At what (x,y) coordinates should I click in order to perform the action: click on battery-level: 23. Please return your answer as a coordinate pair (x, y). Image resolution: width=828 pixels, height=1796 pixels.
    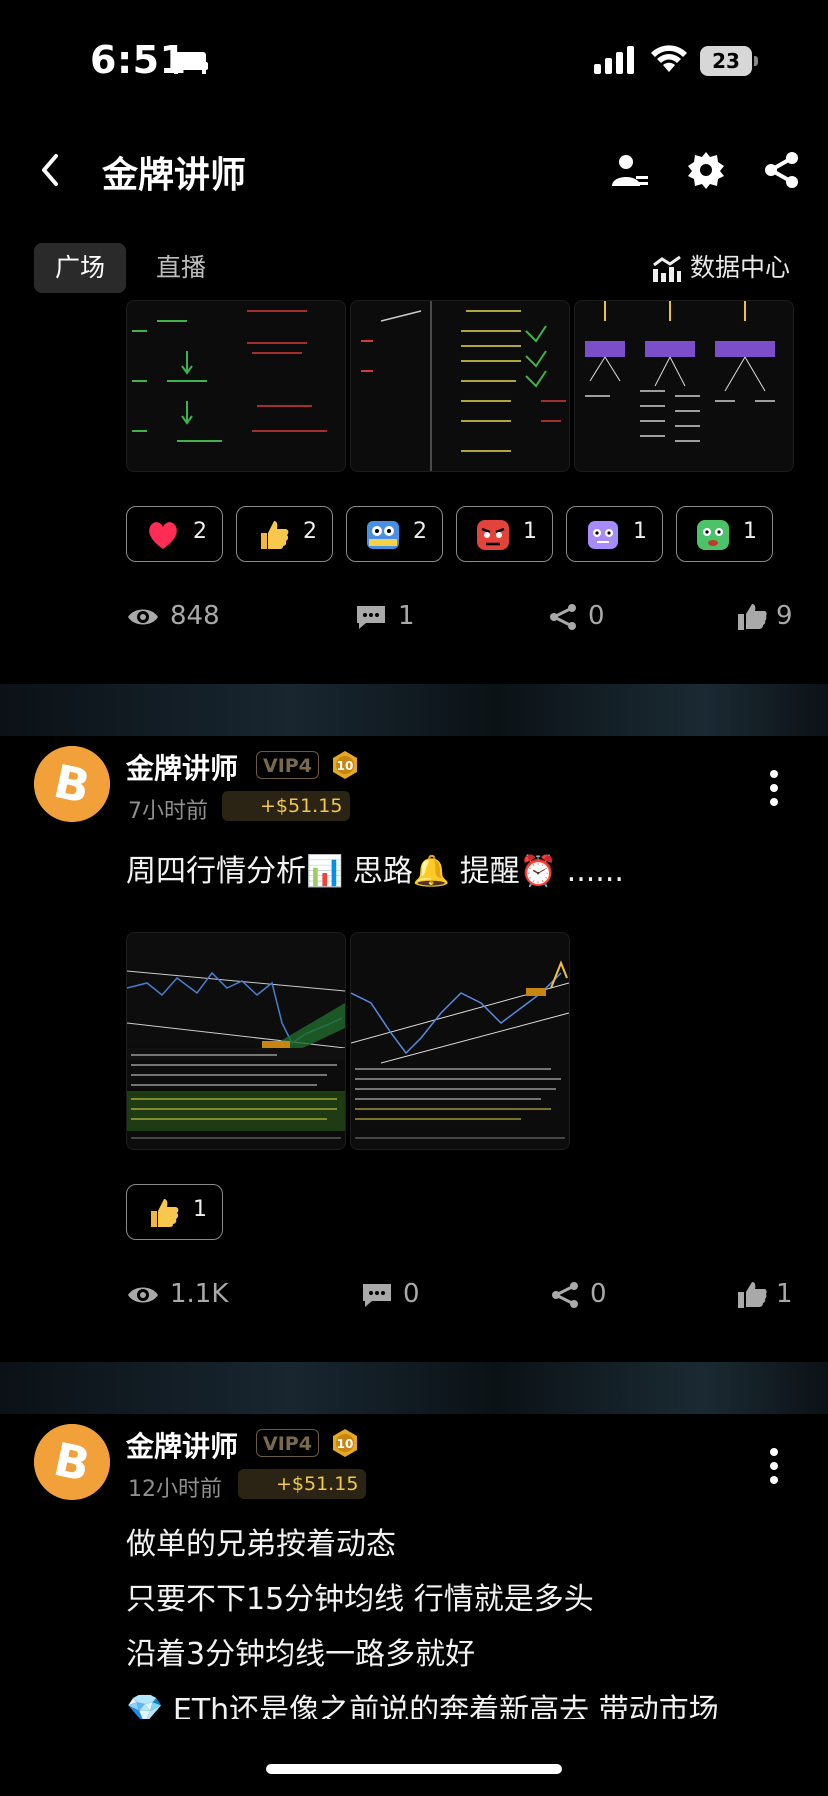
    Looking at the image, I should click on (726, 61).